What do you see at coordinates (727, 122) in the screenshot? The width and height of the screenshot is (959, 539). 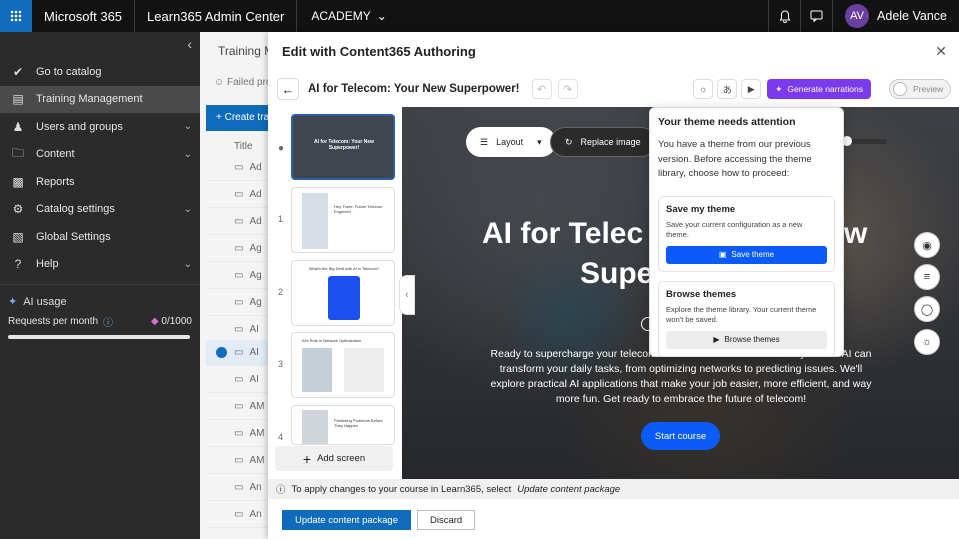 I see `popup-title: Your theme needs attention` at bounding box center [727, 122].